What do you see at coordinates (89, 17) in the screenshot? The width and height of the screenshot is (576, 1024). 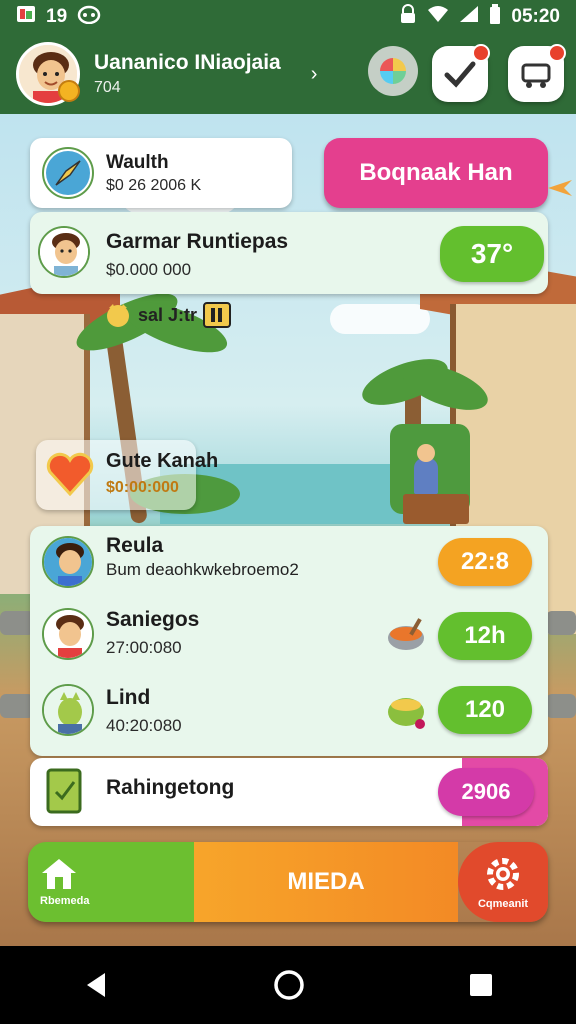 I see `game-notification-icon` at bounding box center [89, 17].